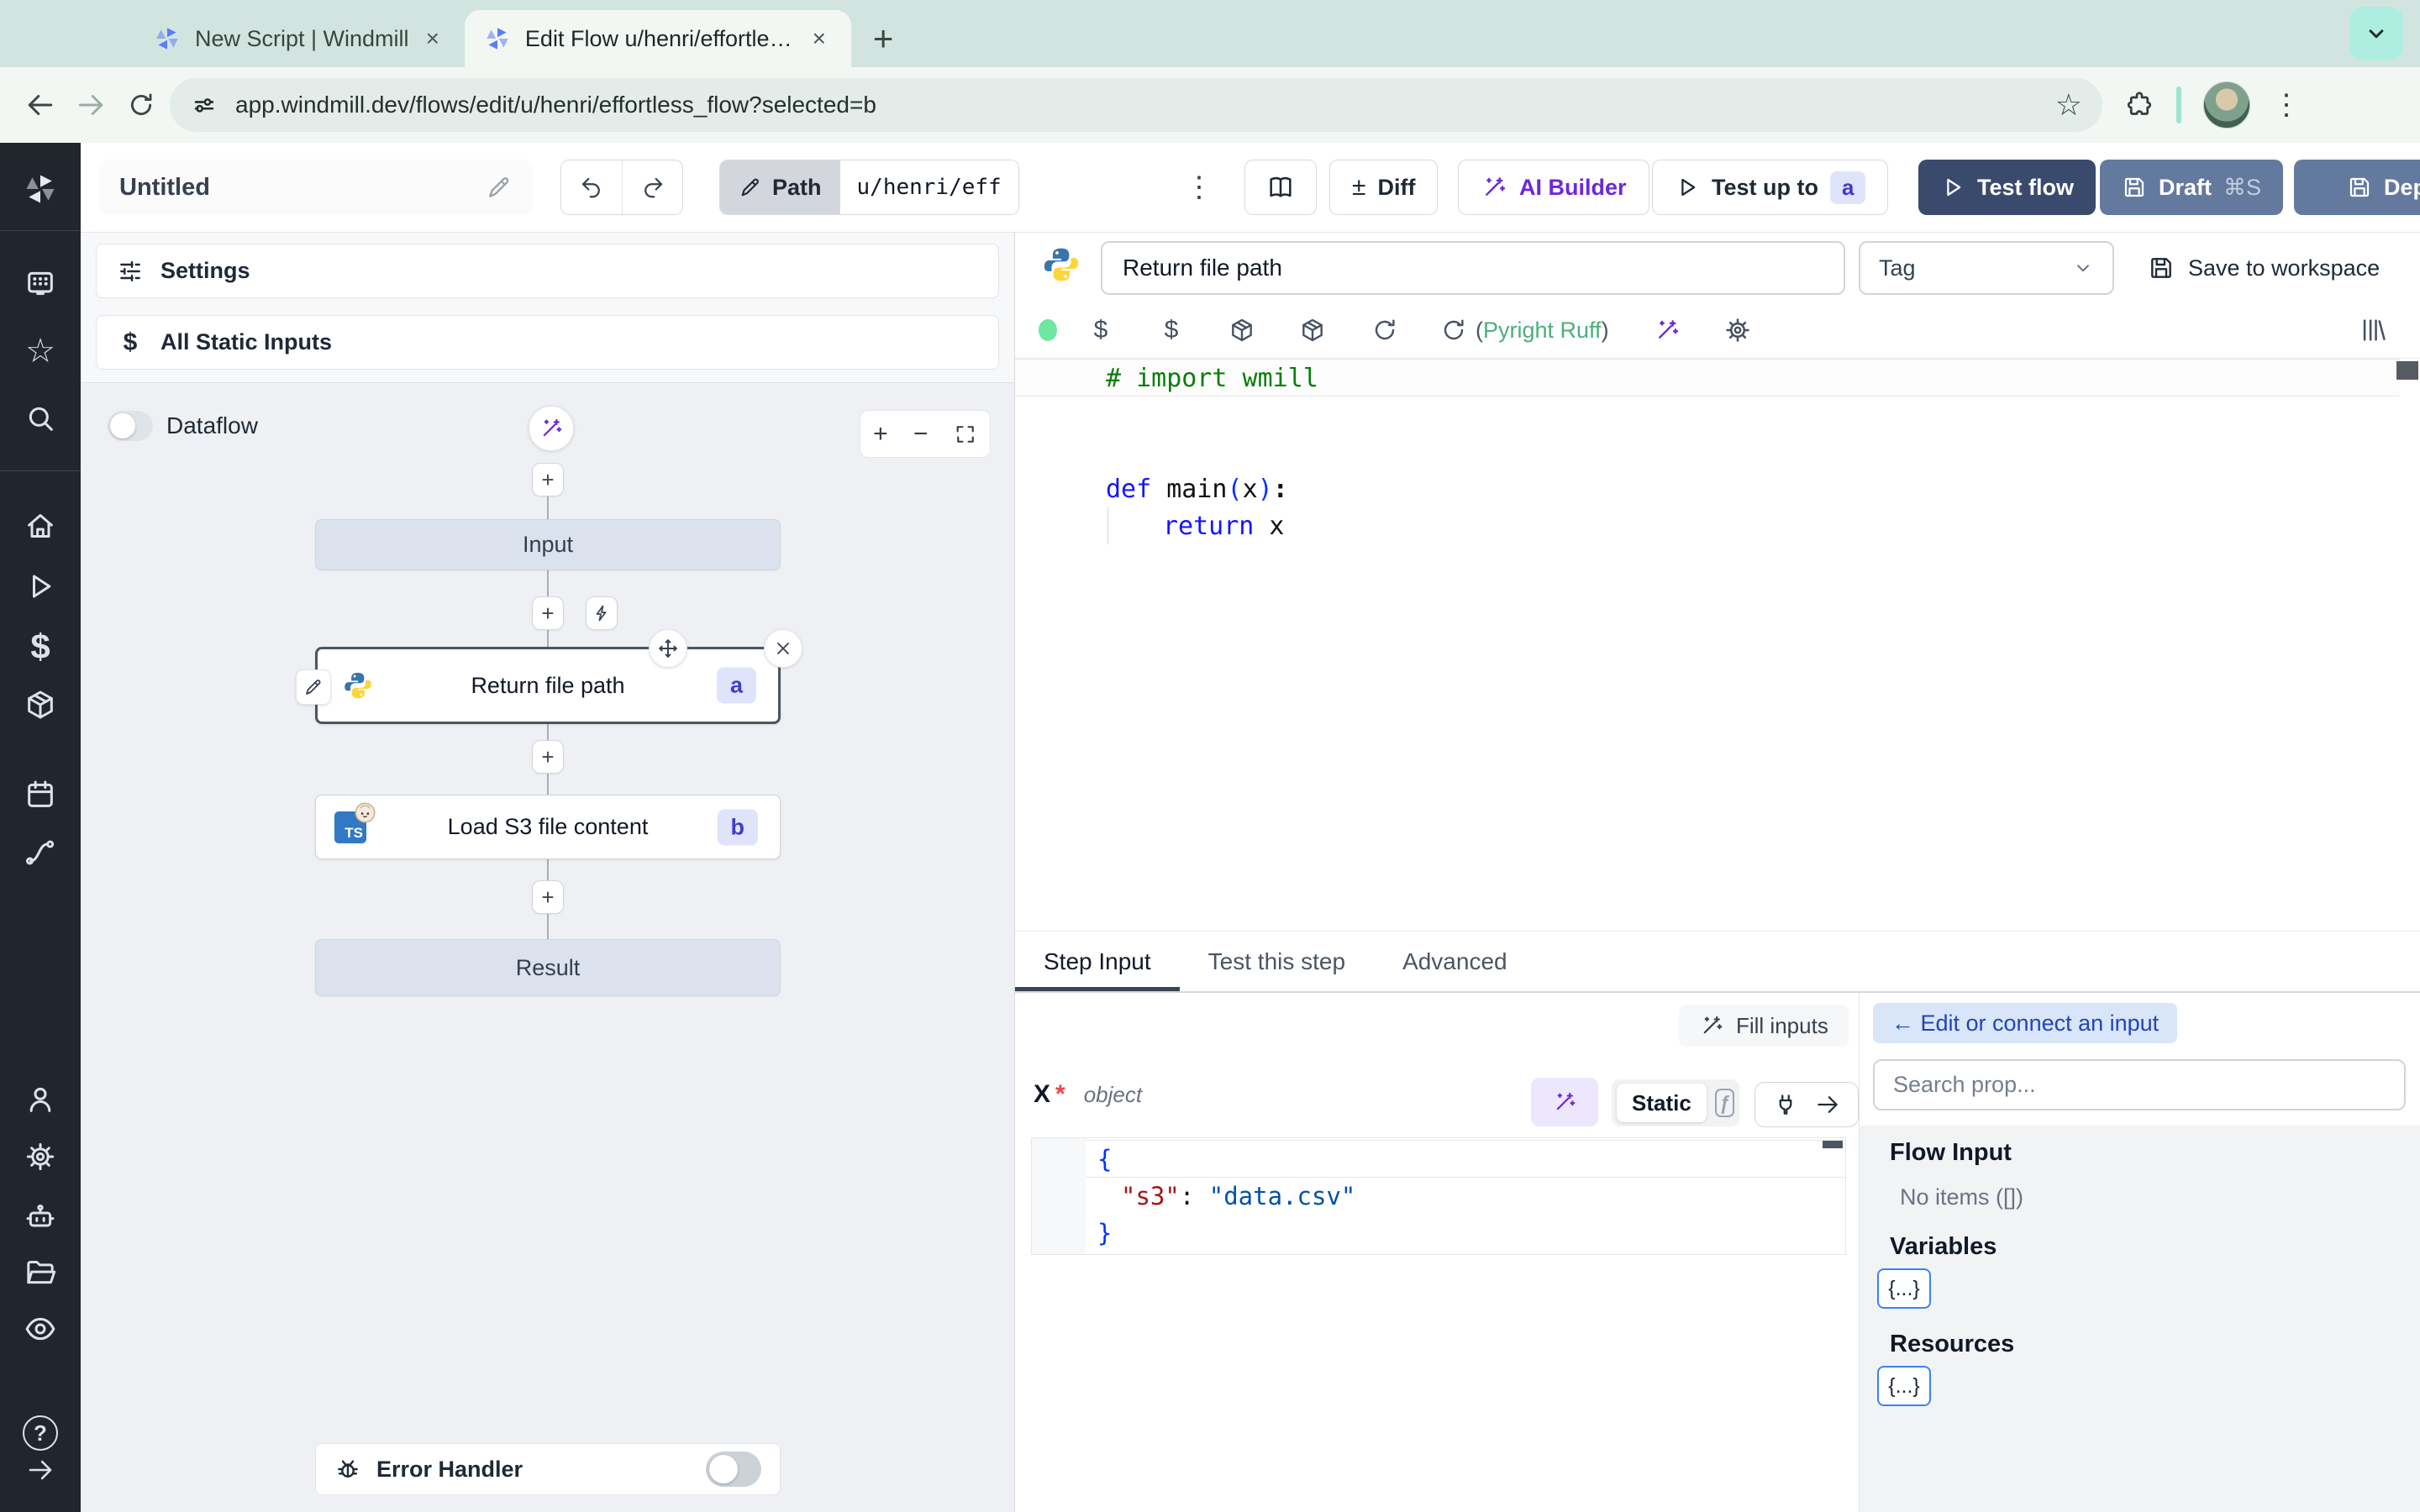  What do you see at coordinates (547, 271) in the screenshot?
I see `flow-settings-button: Settings` at bounding box center [547, 271].